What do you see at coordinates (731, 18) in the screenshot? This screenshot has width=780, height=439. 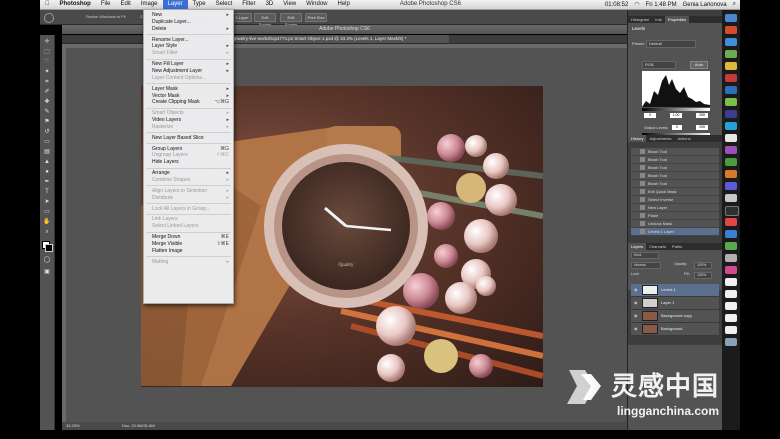 I see `finder-icon` at bounding box center [731, 18].